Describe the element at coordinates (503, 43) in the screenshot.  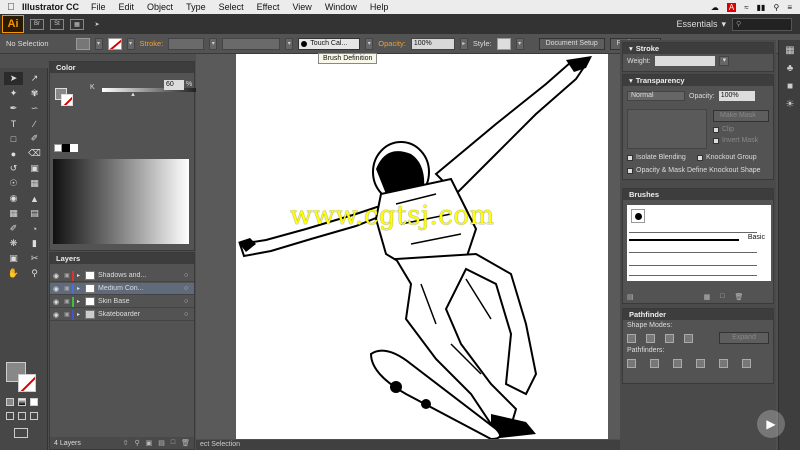
I see `style-swatch` at that location.